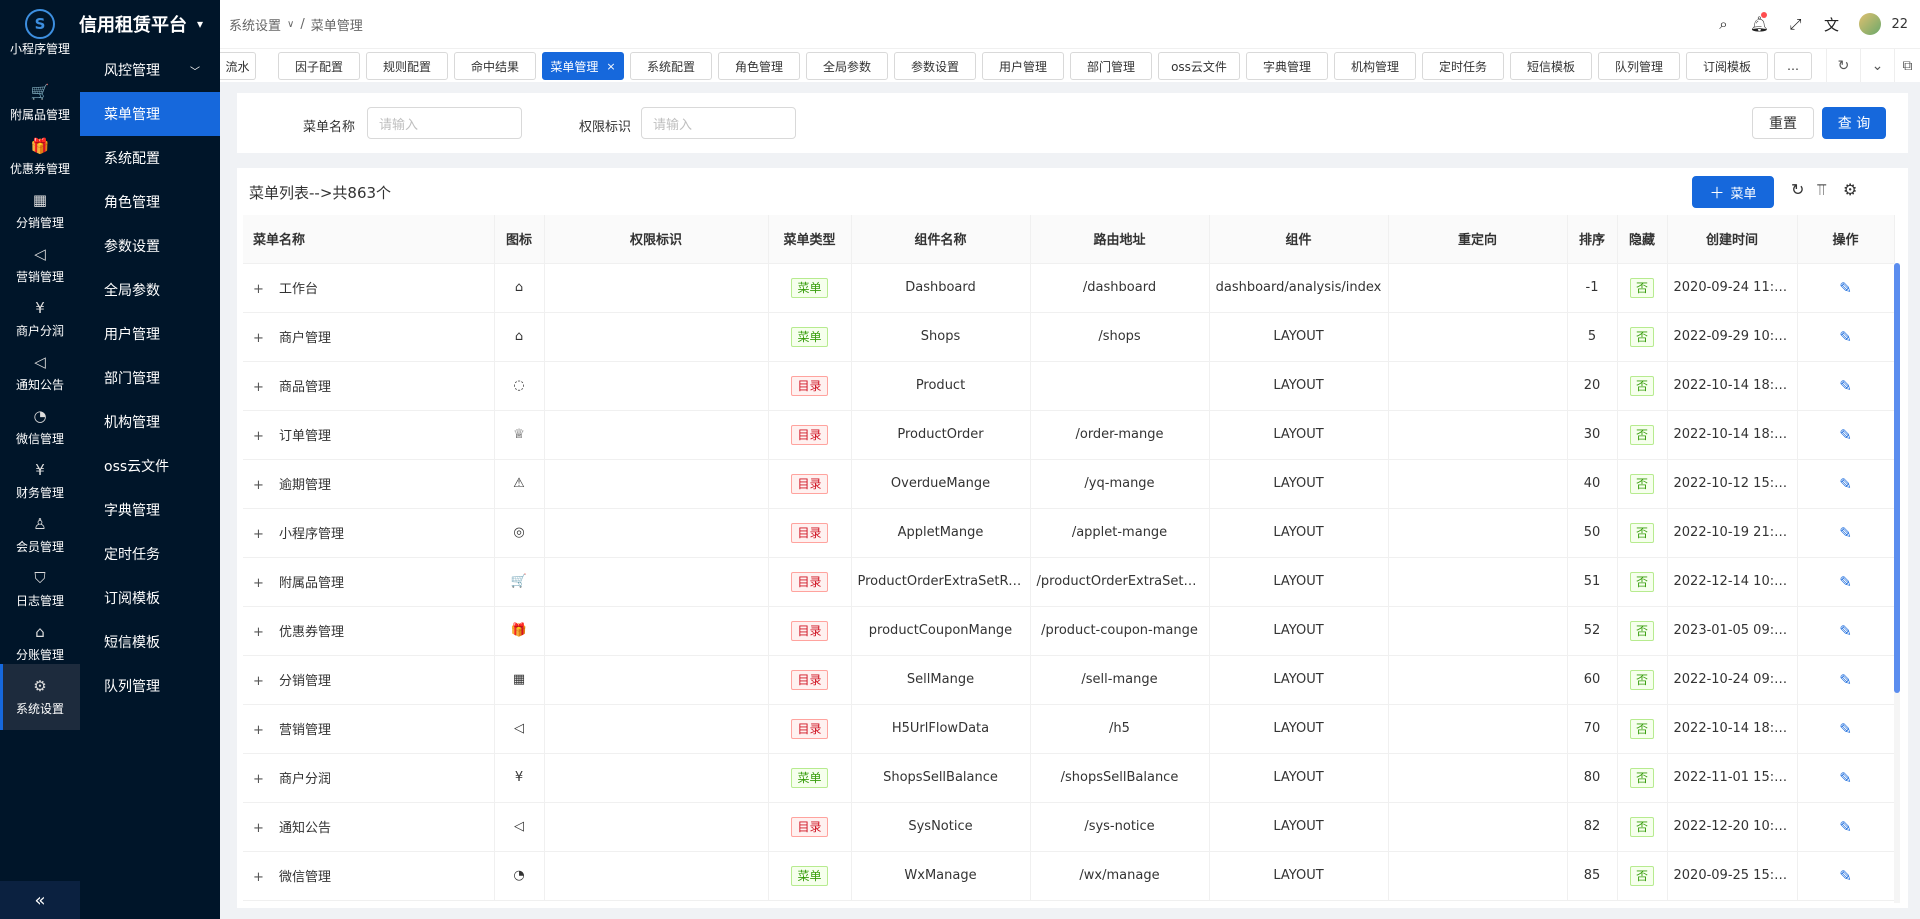 The width and height of the screenshot is (1920, 919). Describe the element at coordinates (1199, 66) in the screenshot. I see `tab: oss云文件` at that location.